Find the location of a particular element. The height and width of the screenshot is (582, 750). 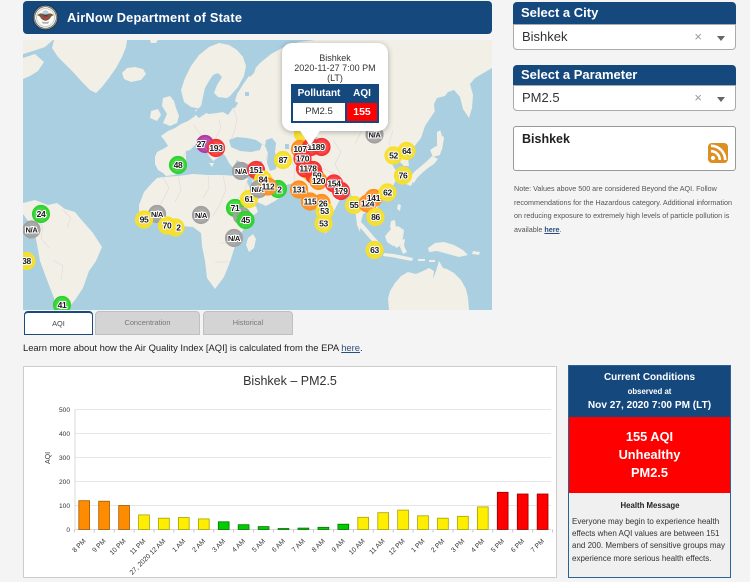

svg-text: 6 AM is located at coordinates (279, 546).